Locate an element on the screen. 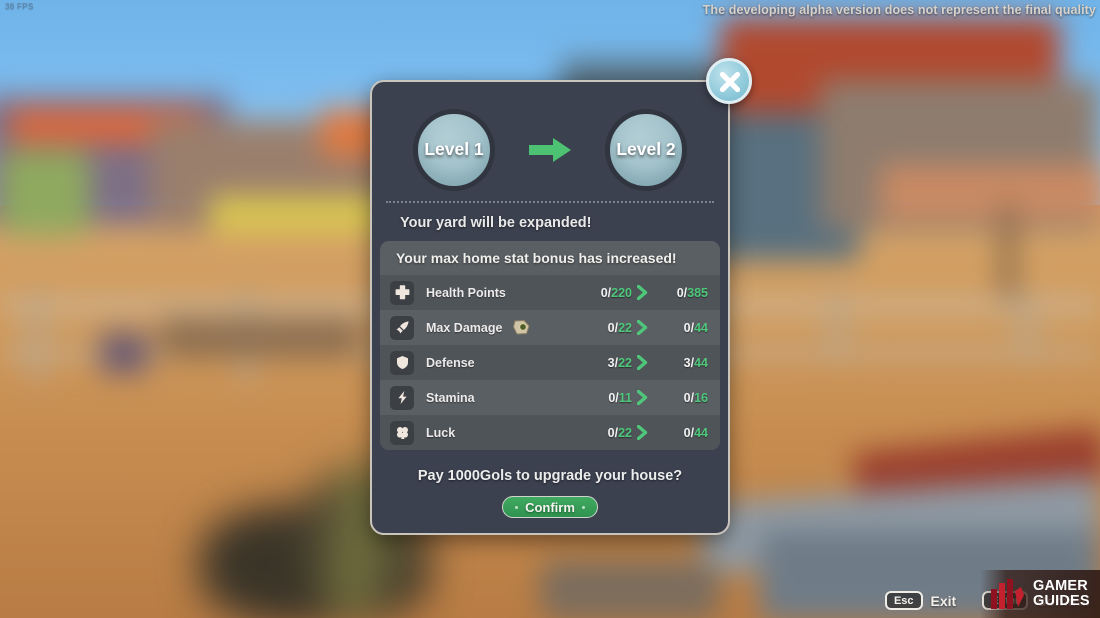  confirm-button: Confirm is located at coordinates (550, 507).